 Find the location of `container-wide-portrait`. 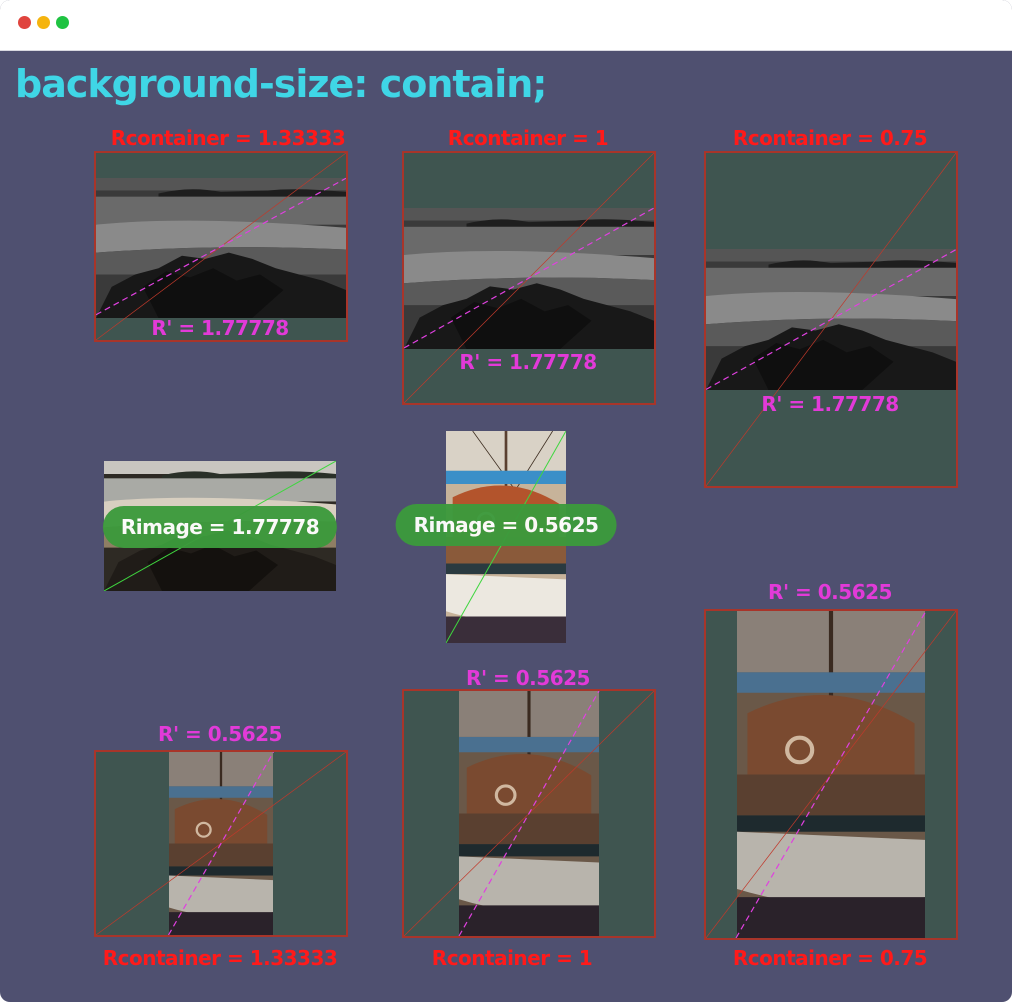

container-wide-portrait is located at coordinates (221, 843).